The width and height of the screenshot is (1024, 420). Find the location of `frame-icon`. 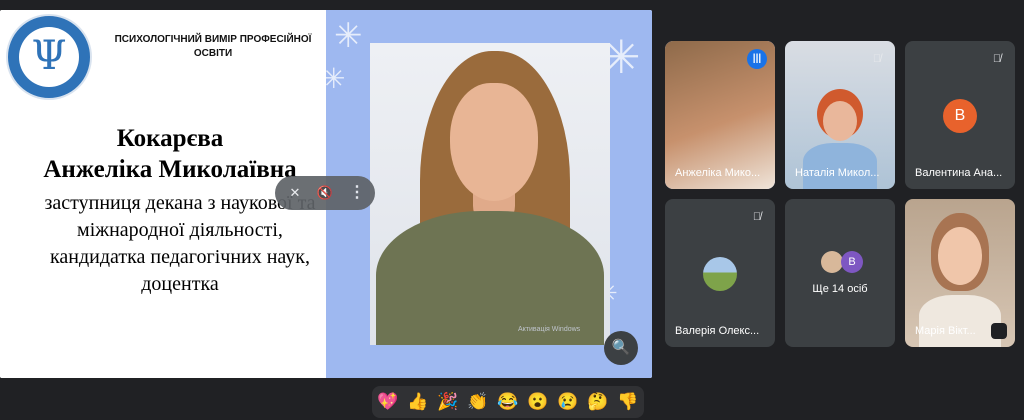

frame-icon is located at coordinates (999, 331).